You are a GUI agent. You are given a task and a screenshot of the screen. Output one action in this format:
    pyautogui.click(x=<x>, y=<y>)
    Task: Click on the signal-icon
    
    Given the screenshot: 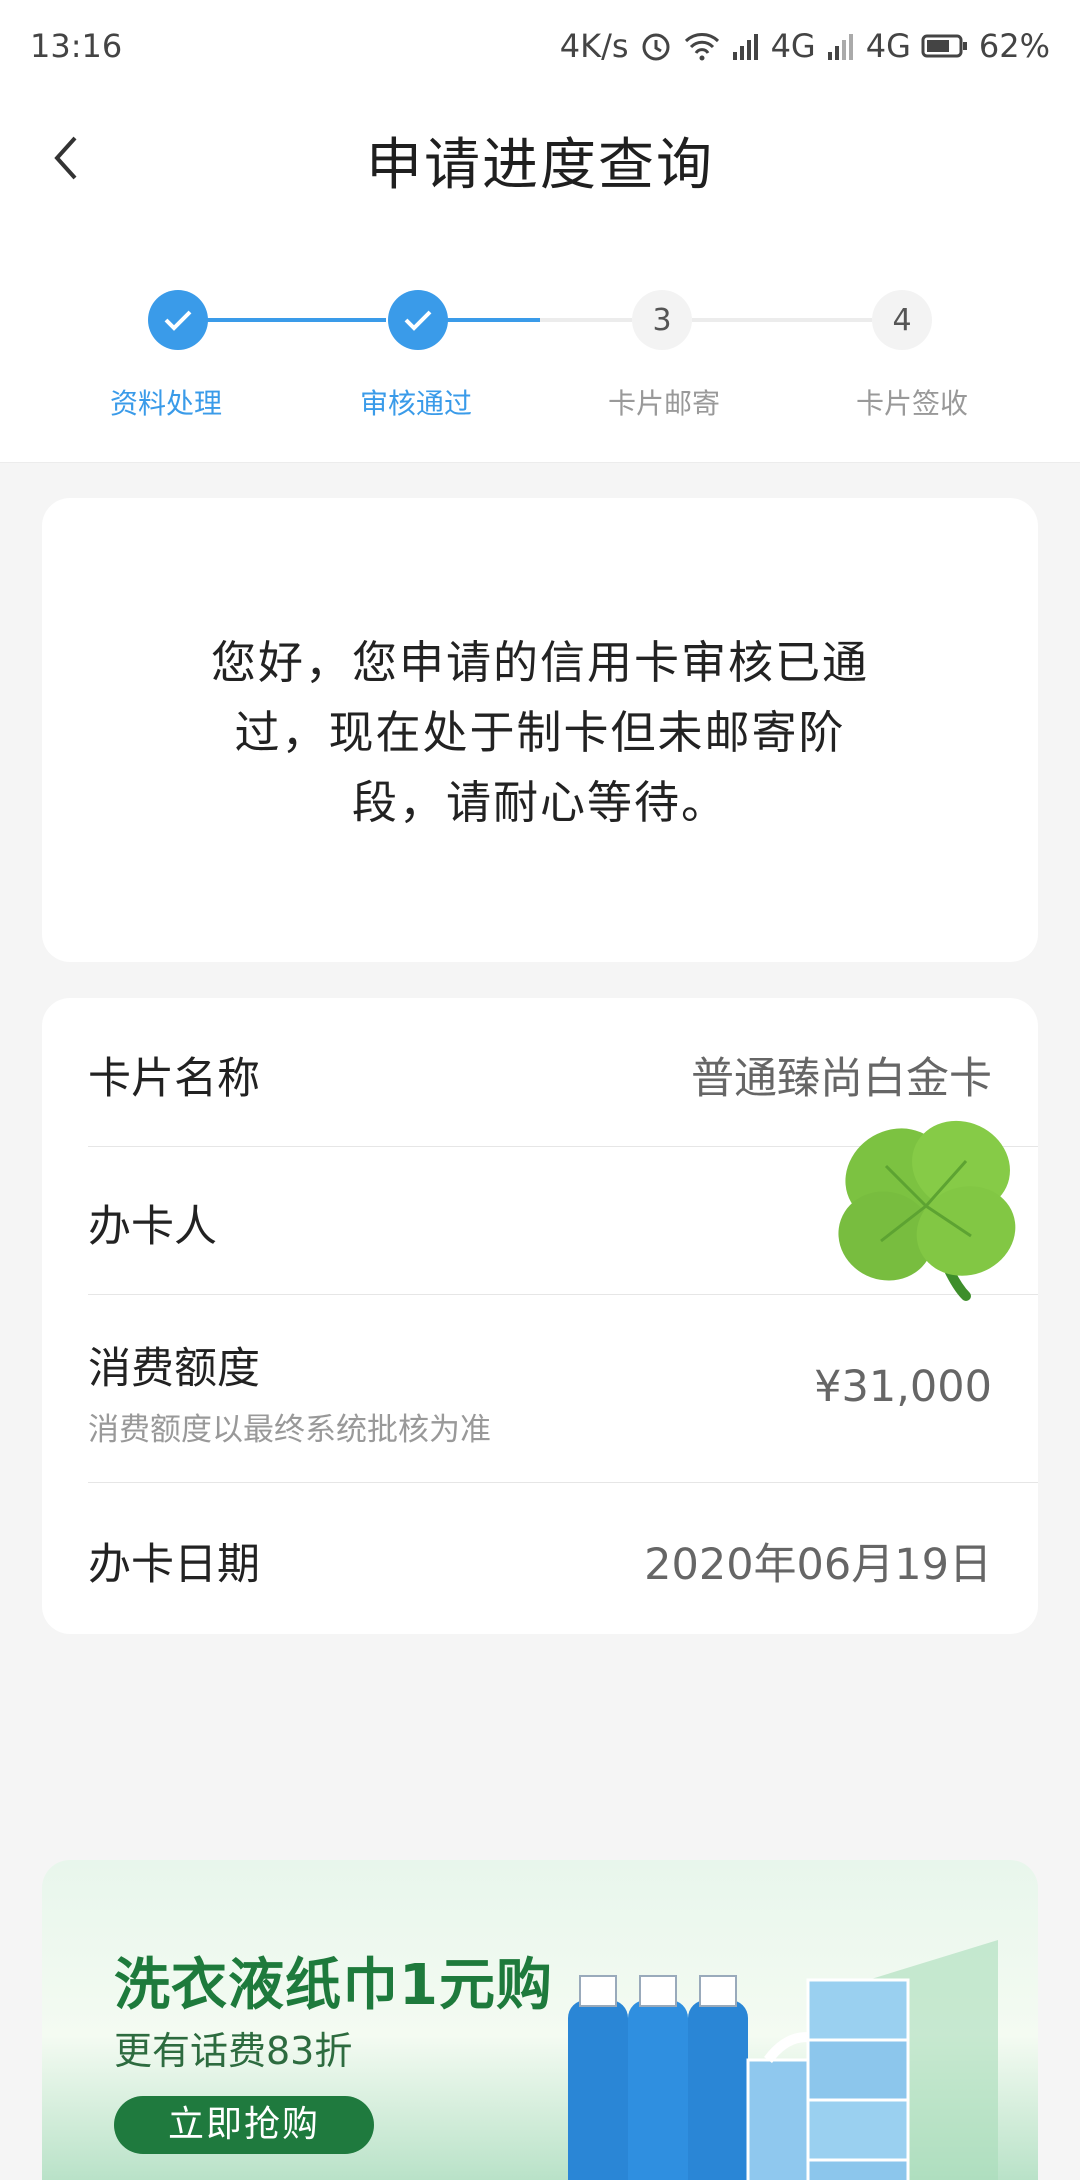 What is the action you would take?
    pyautogui.click(x=746, y=46)
    